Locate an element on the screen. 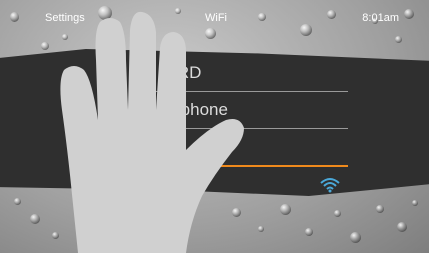  status-bar: Settings WiFi 8:01am is located at coordinates (214, 18).